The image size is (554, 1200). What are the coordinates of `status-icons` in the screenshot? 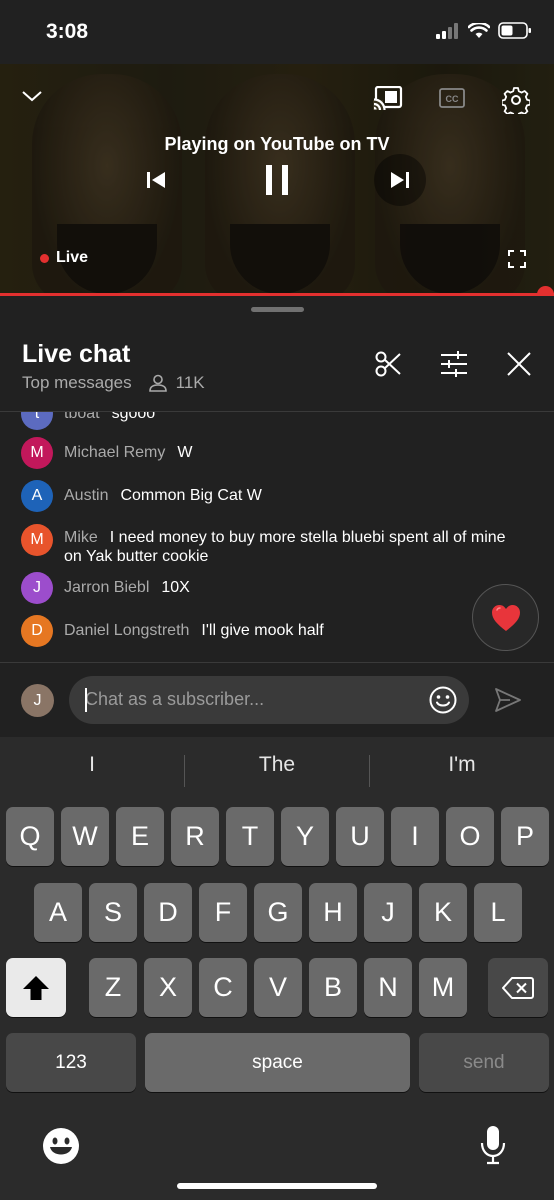 It's located at (484, 30).